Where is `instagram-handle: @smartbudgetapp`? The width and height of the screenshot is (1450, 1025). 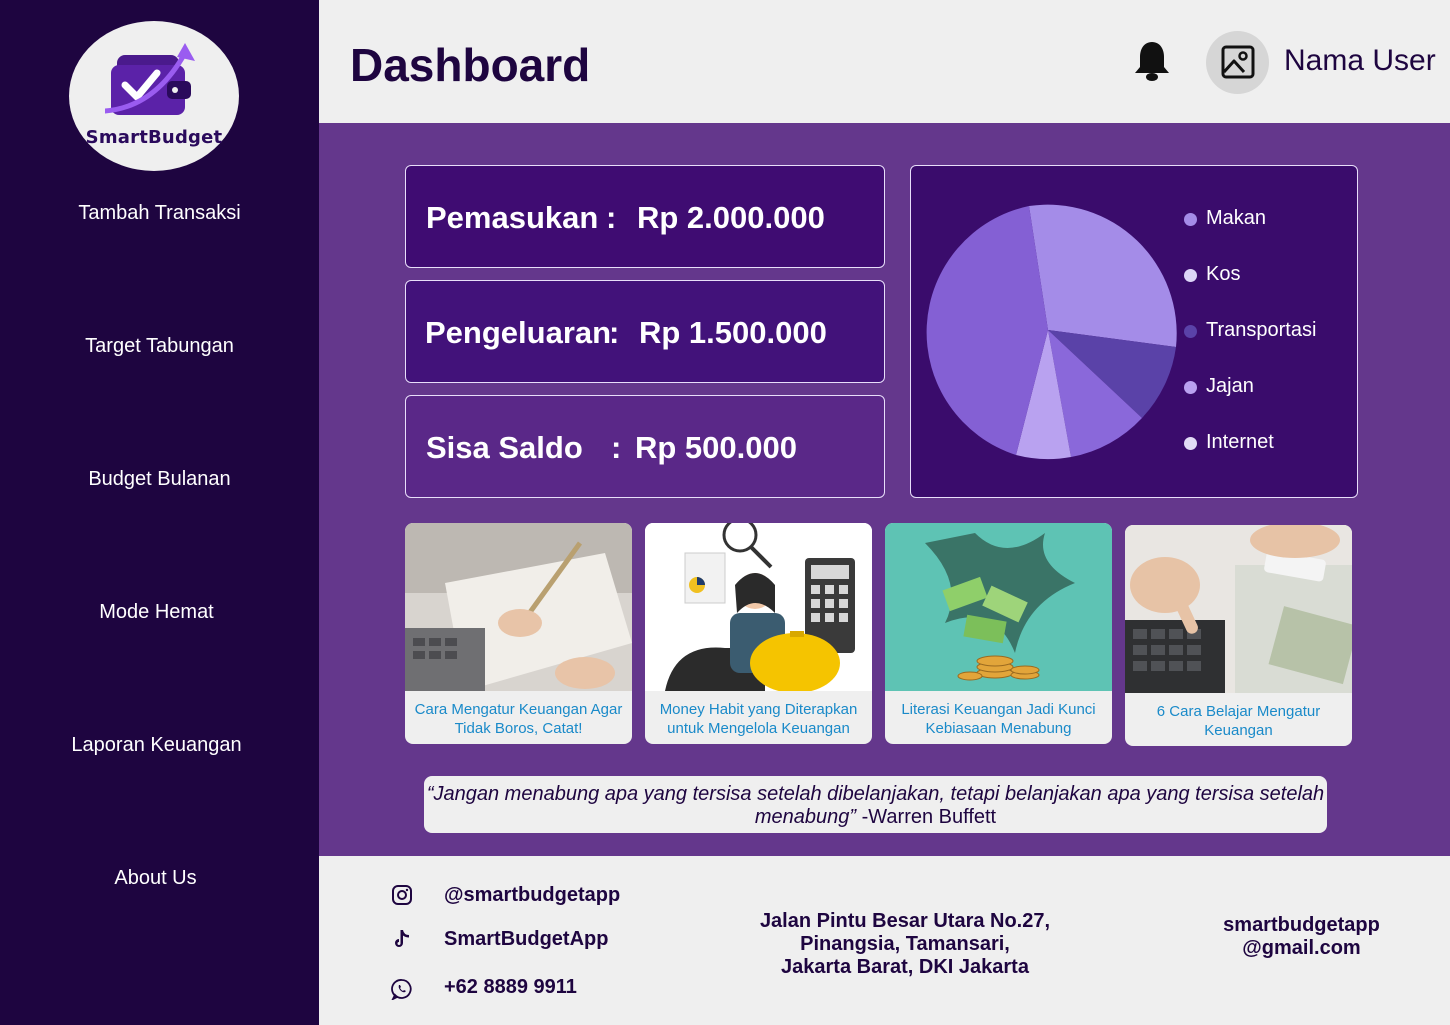
instagram-handle: @smartbudgetapp is located at coordinates (532, 895).